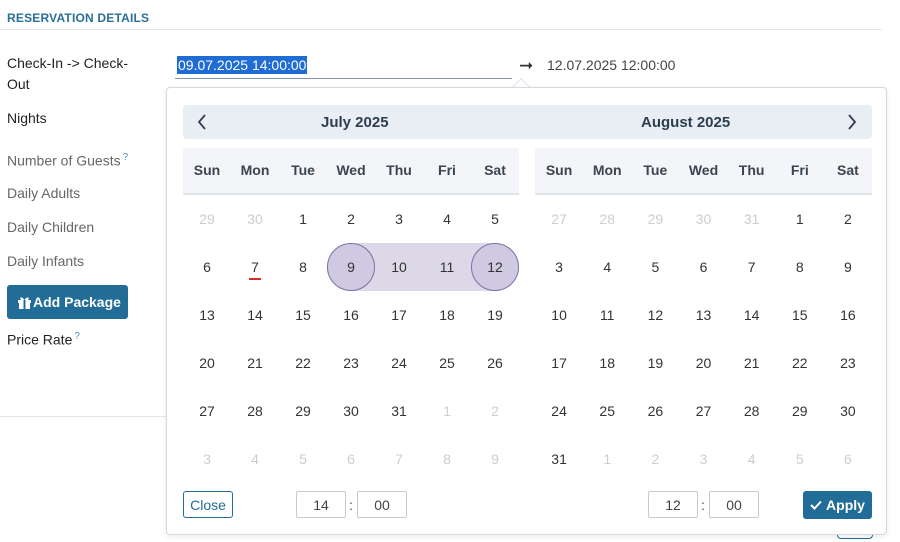  I want to click on chevron-left-icon, so click(202, 122).